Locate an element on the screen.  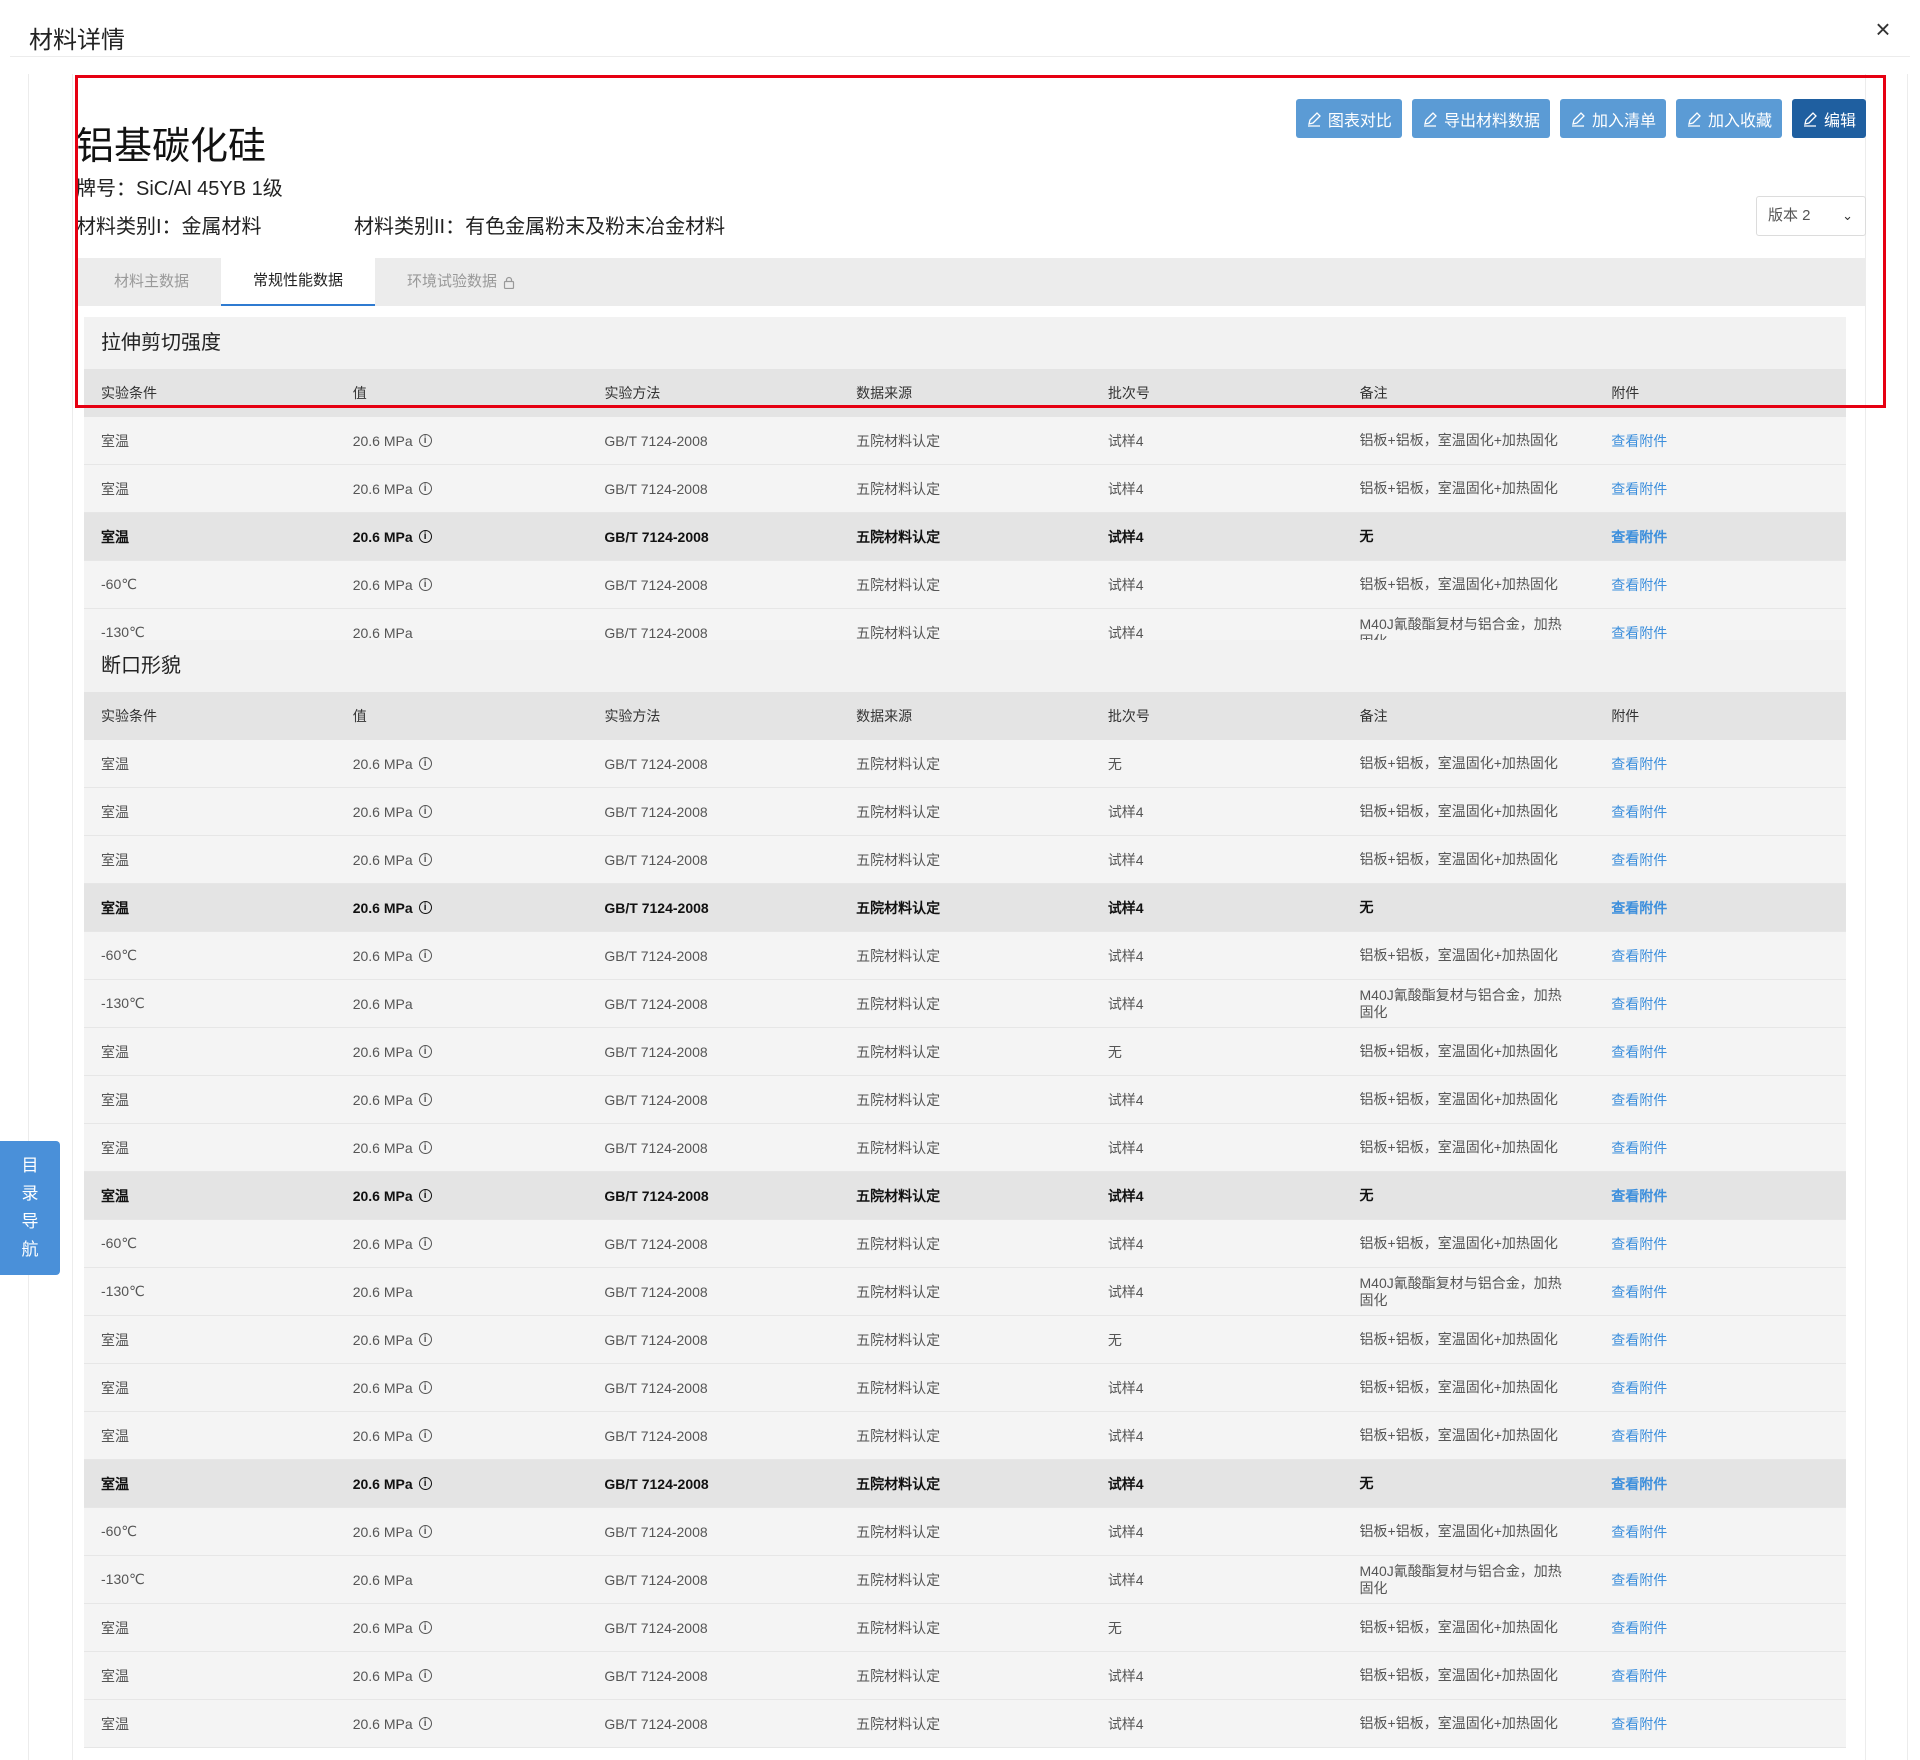
condition-cell-text: -130℃ is located at coordinates (123, 632).